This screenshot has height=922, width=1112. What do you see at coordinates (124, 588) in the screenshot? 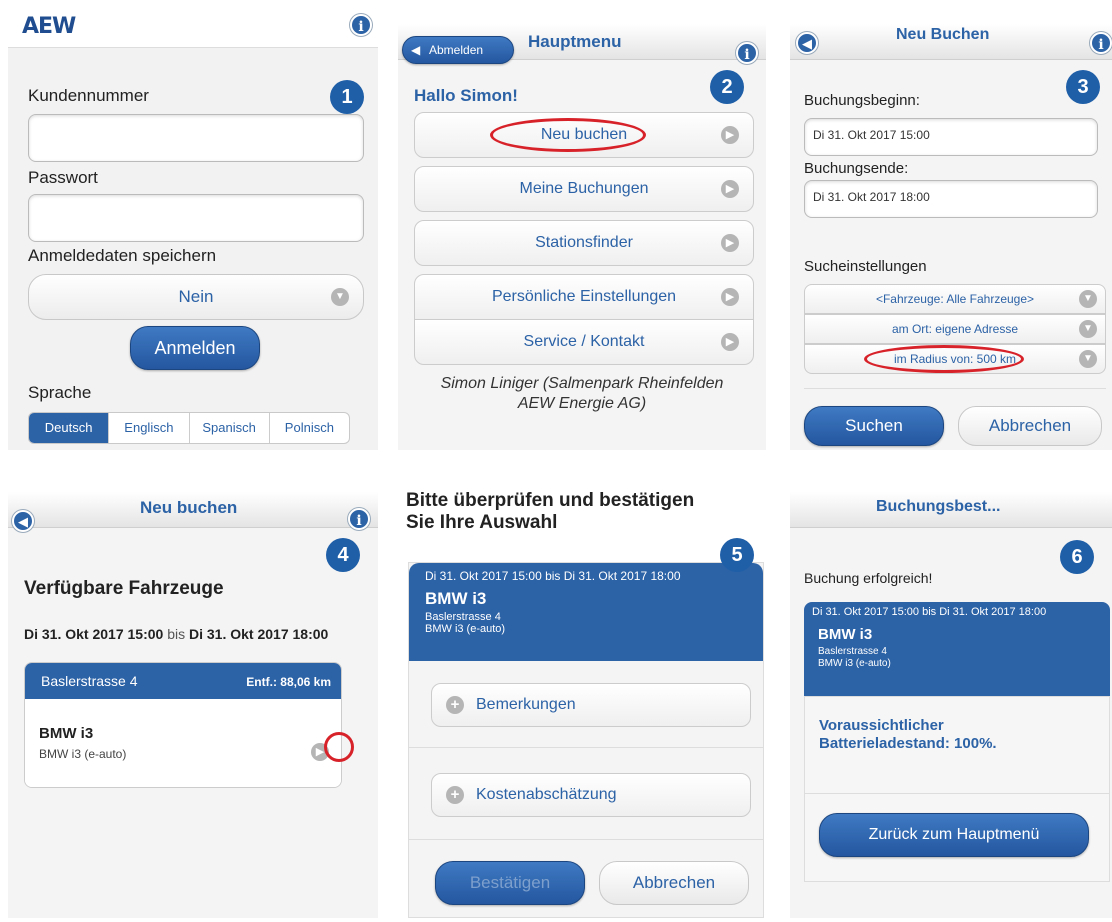
I see `section-heading: Verfügbare Fahrzeuge` at bounding box center [124, 588].